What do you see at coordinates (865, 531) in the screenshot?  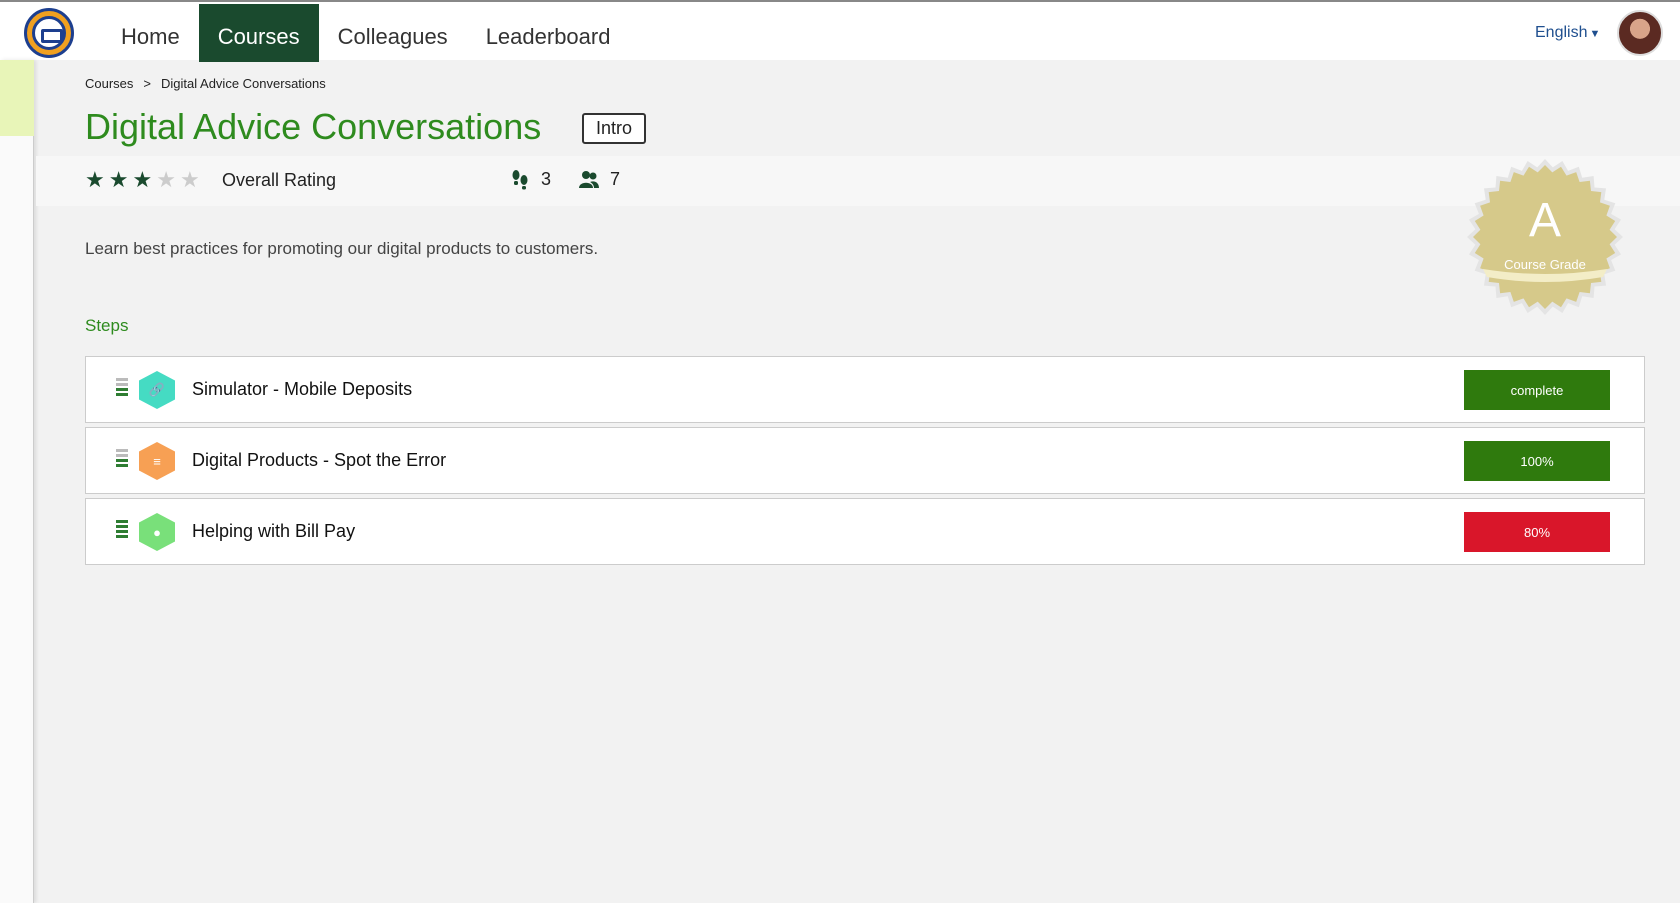 I see `step-row: ● Helping with Bill Pay 80%` at bounding box center [865, 531].